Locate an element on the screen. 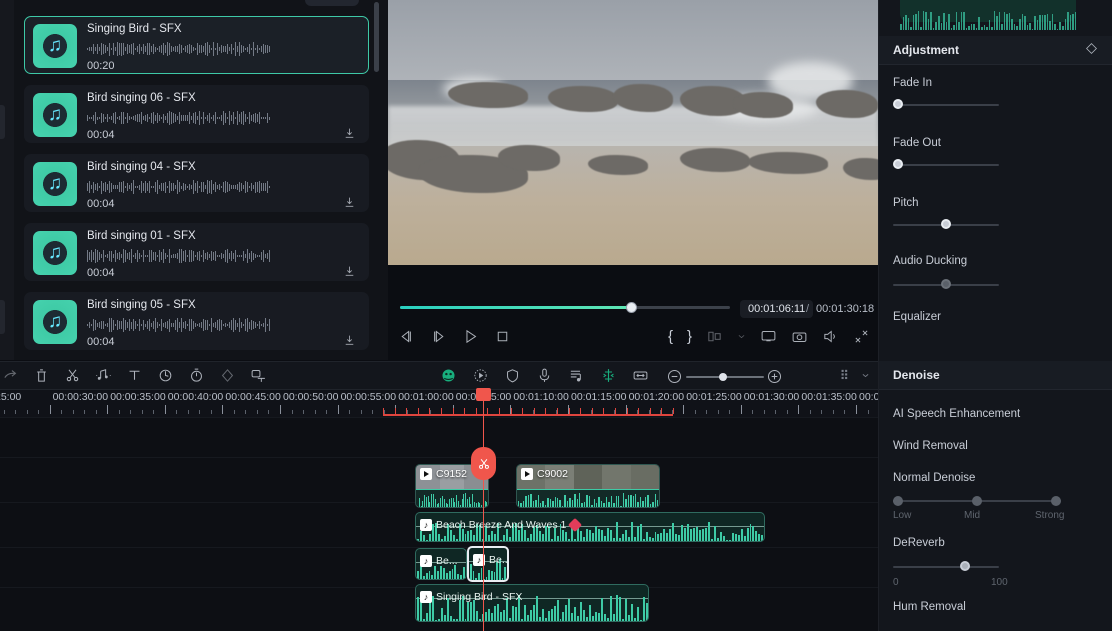  color-match-icon is located at coordinates (448, 375).